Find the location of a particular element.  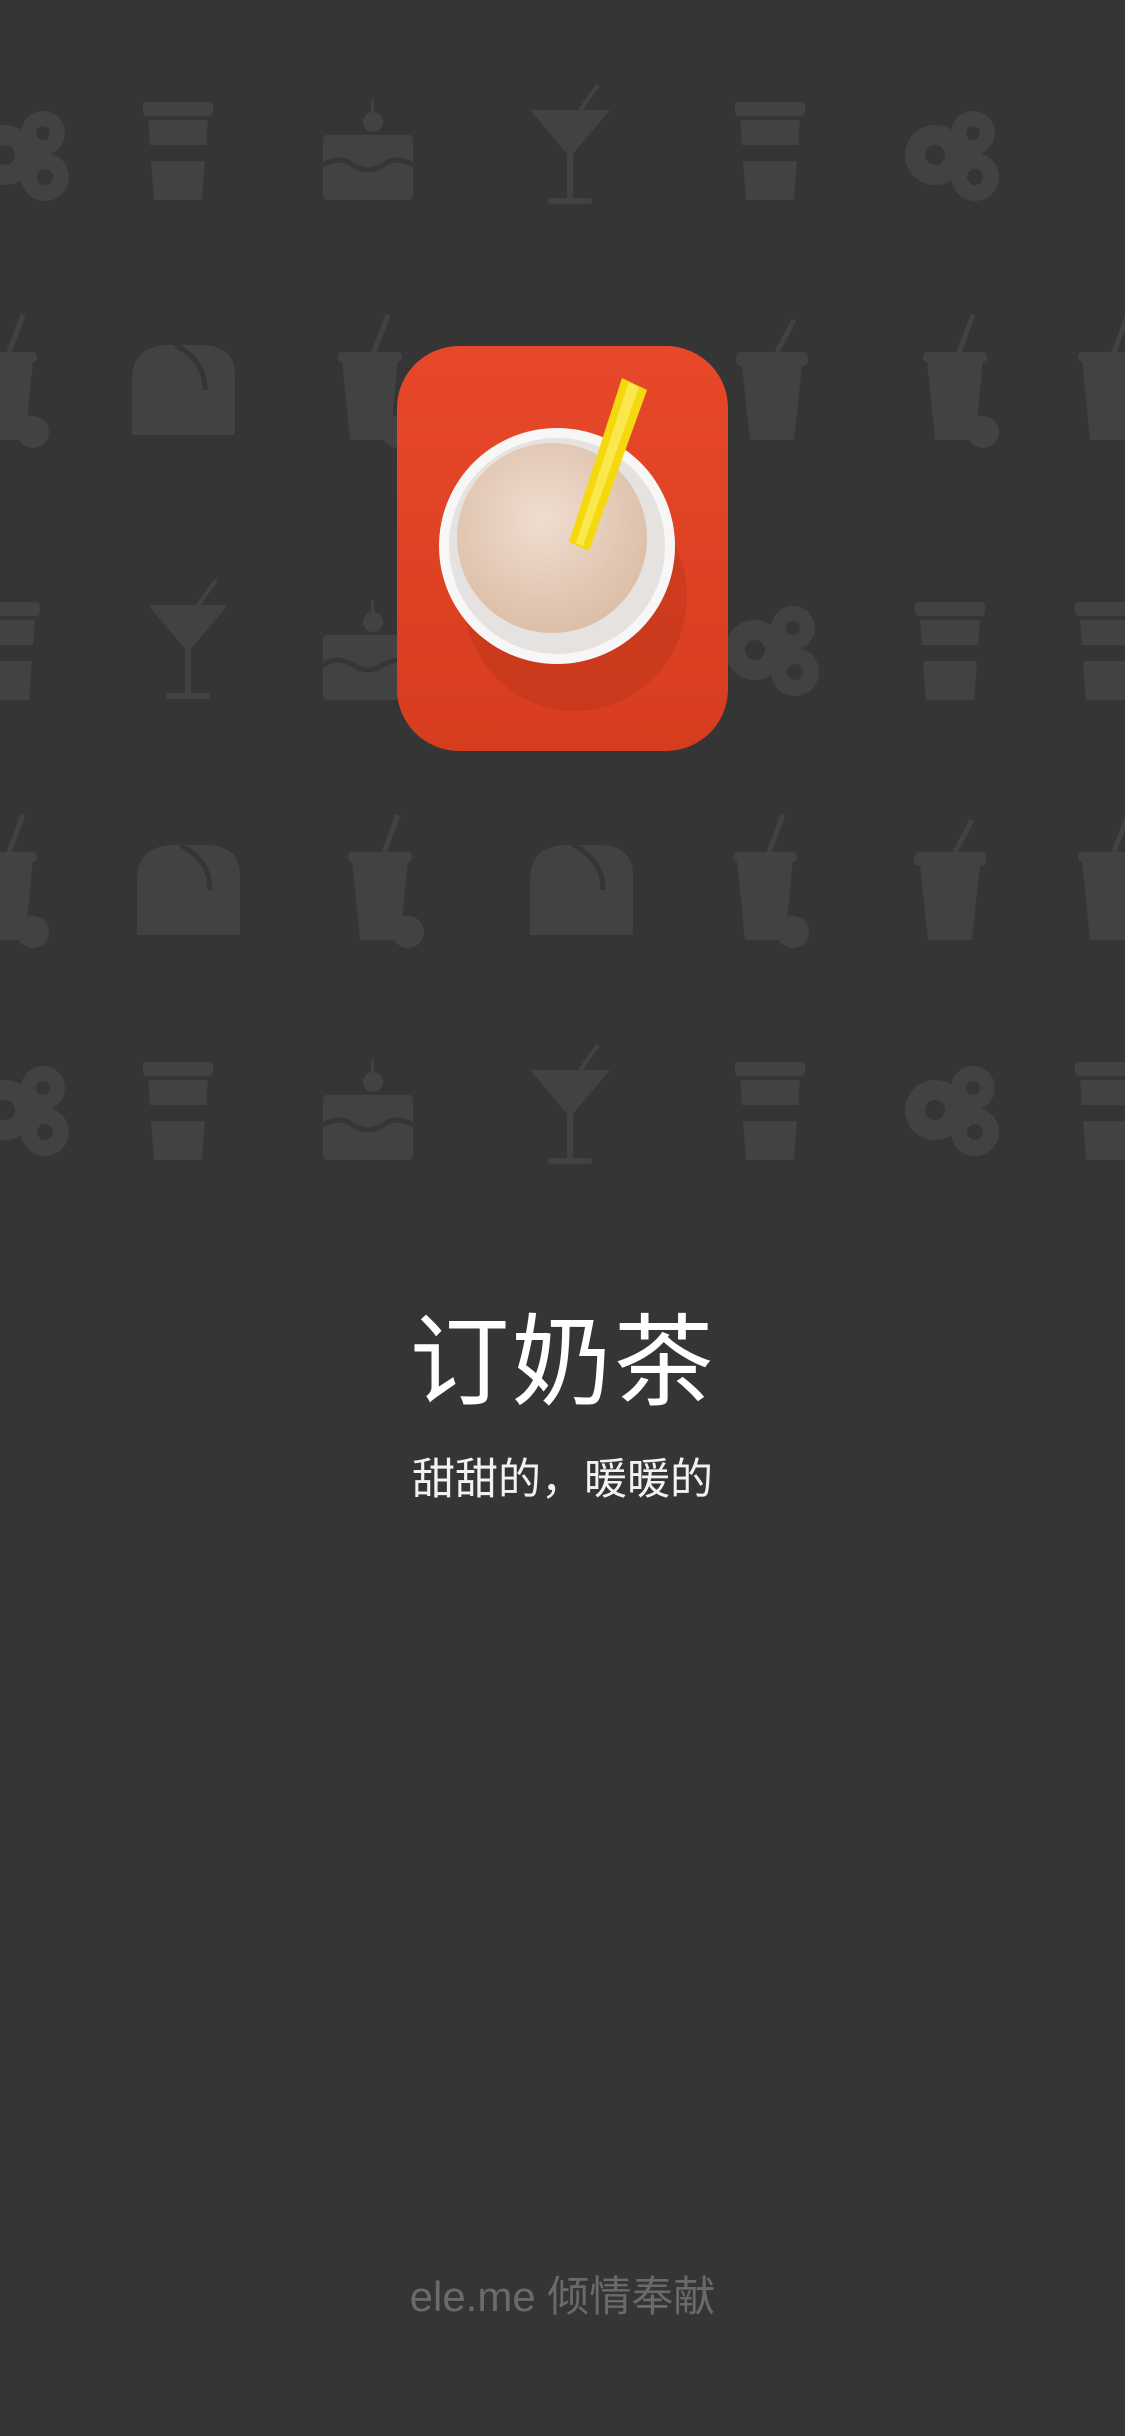

credit-text: ele.me 倾情奉献 is located at coordinates (562, 2296).